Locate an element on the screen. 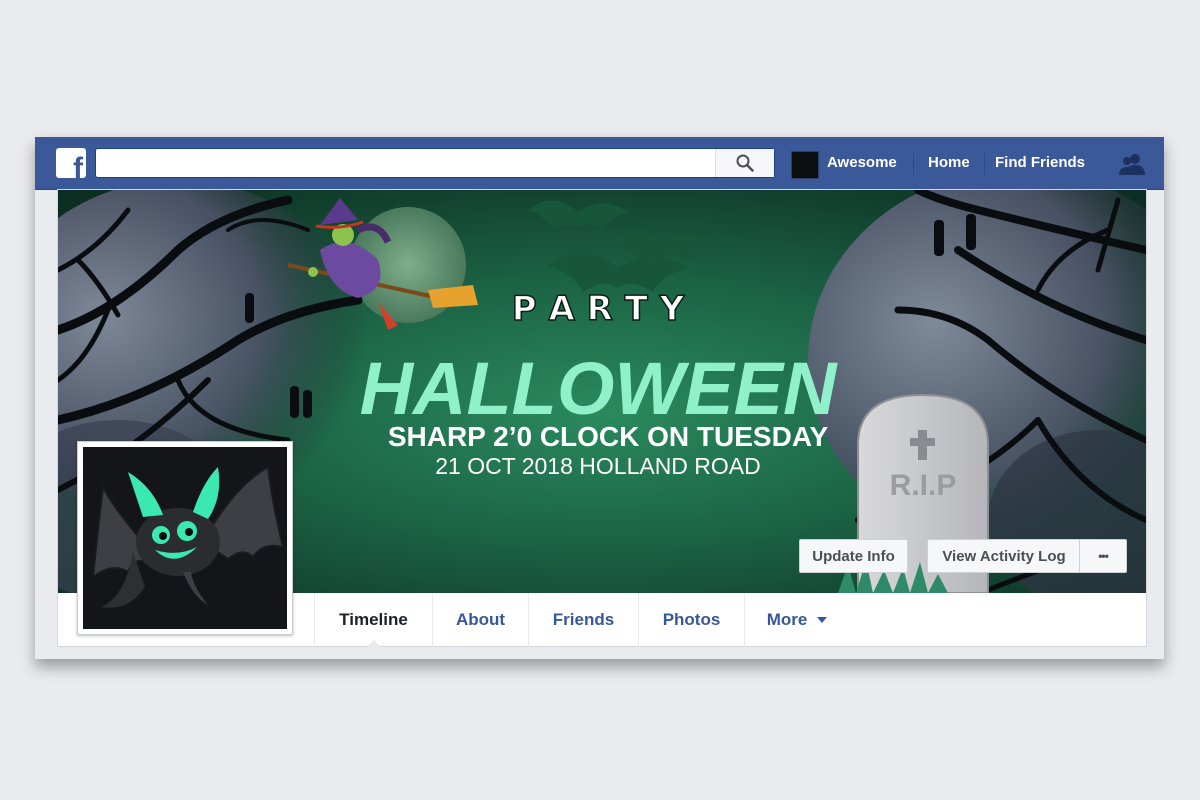  chevron-down-icon is located at coordinates (822, 620).